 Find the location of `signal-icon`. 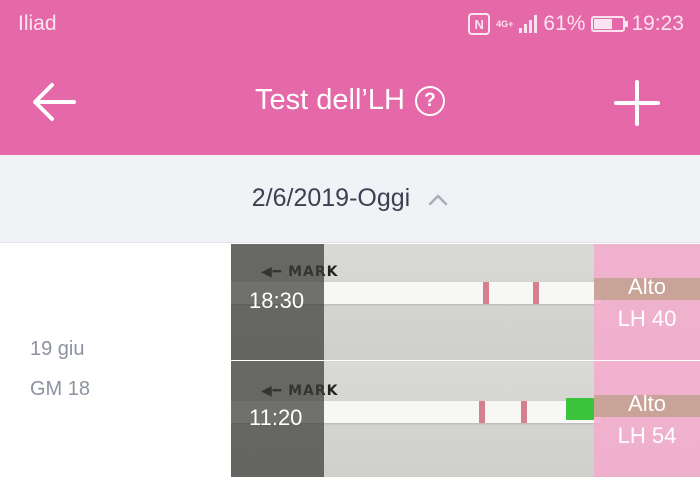

signal-icon is located at coordinates (528, 24).